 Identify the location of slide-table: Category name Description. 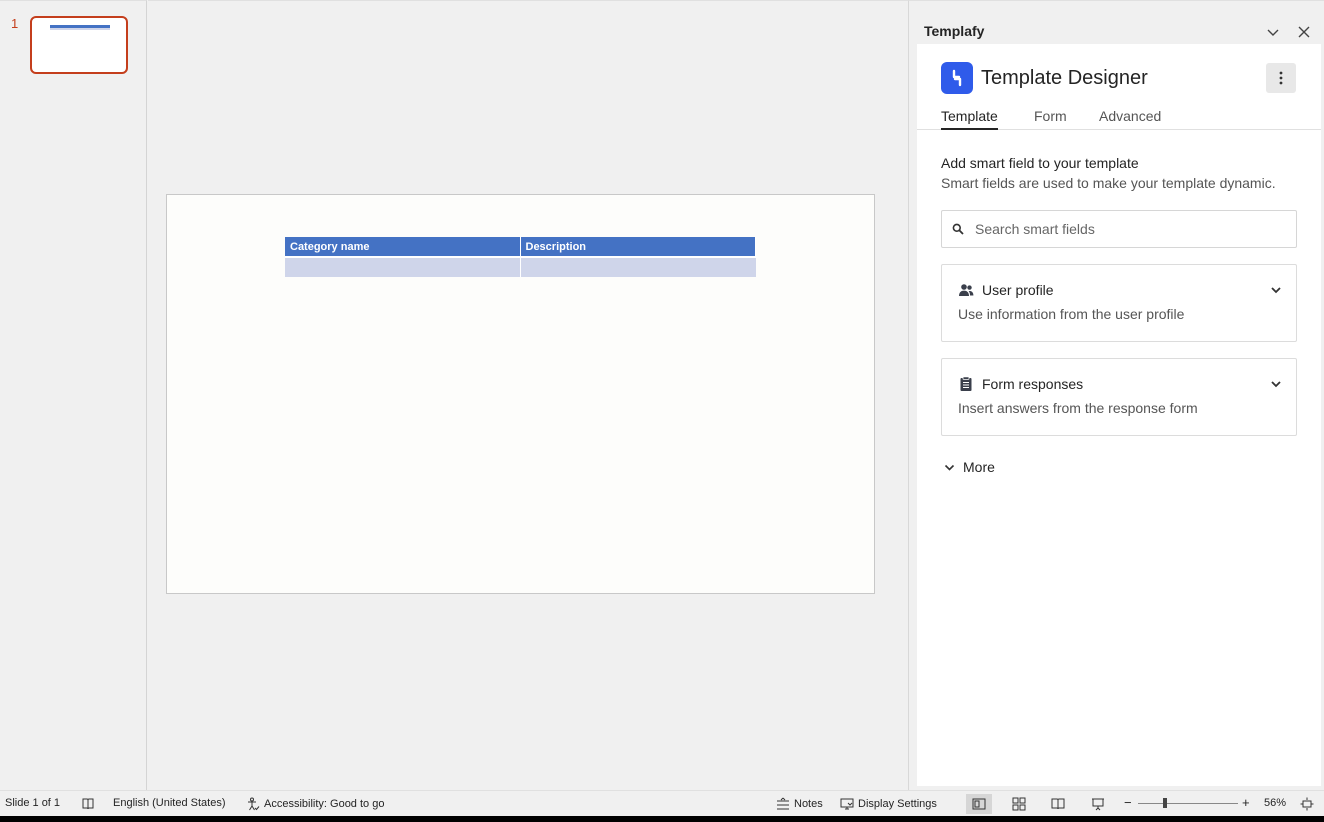
(520, 257).